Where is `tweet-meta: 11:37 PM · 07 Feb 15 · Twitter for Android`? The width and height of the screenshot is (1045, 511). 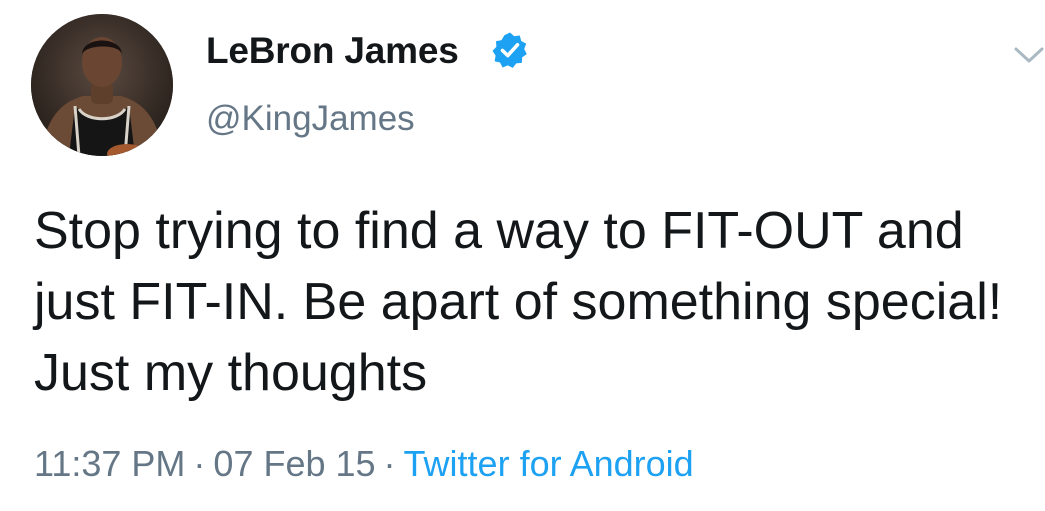
tweet-meta: 11:37 PM · 07 Feb 15 · Twitter for Android is located at coordinates (364, 464).